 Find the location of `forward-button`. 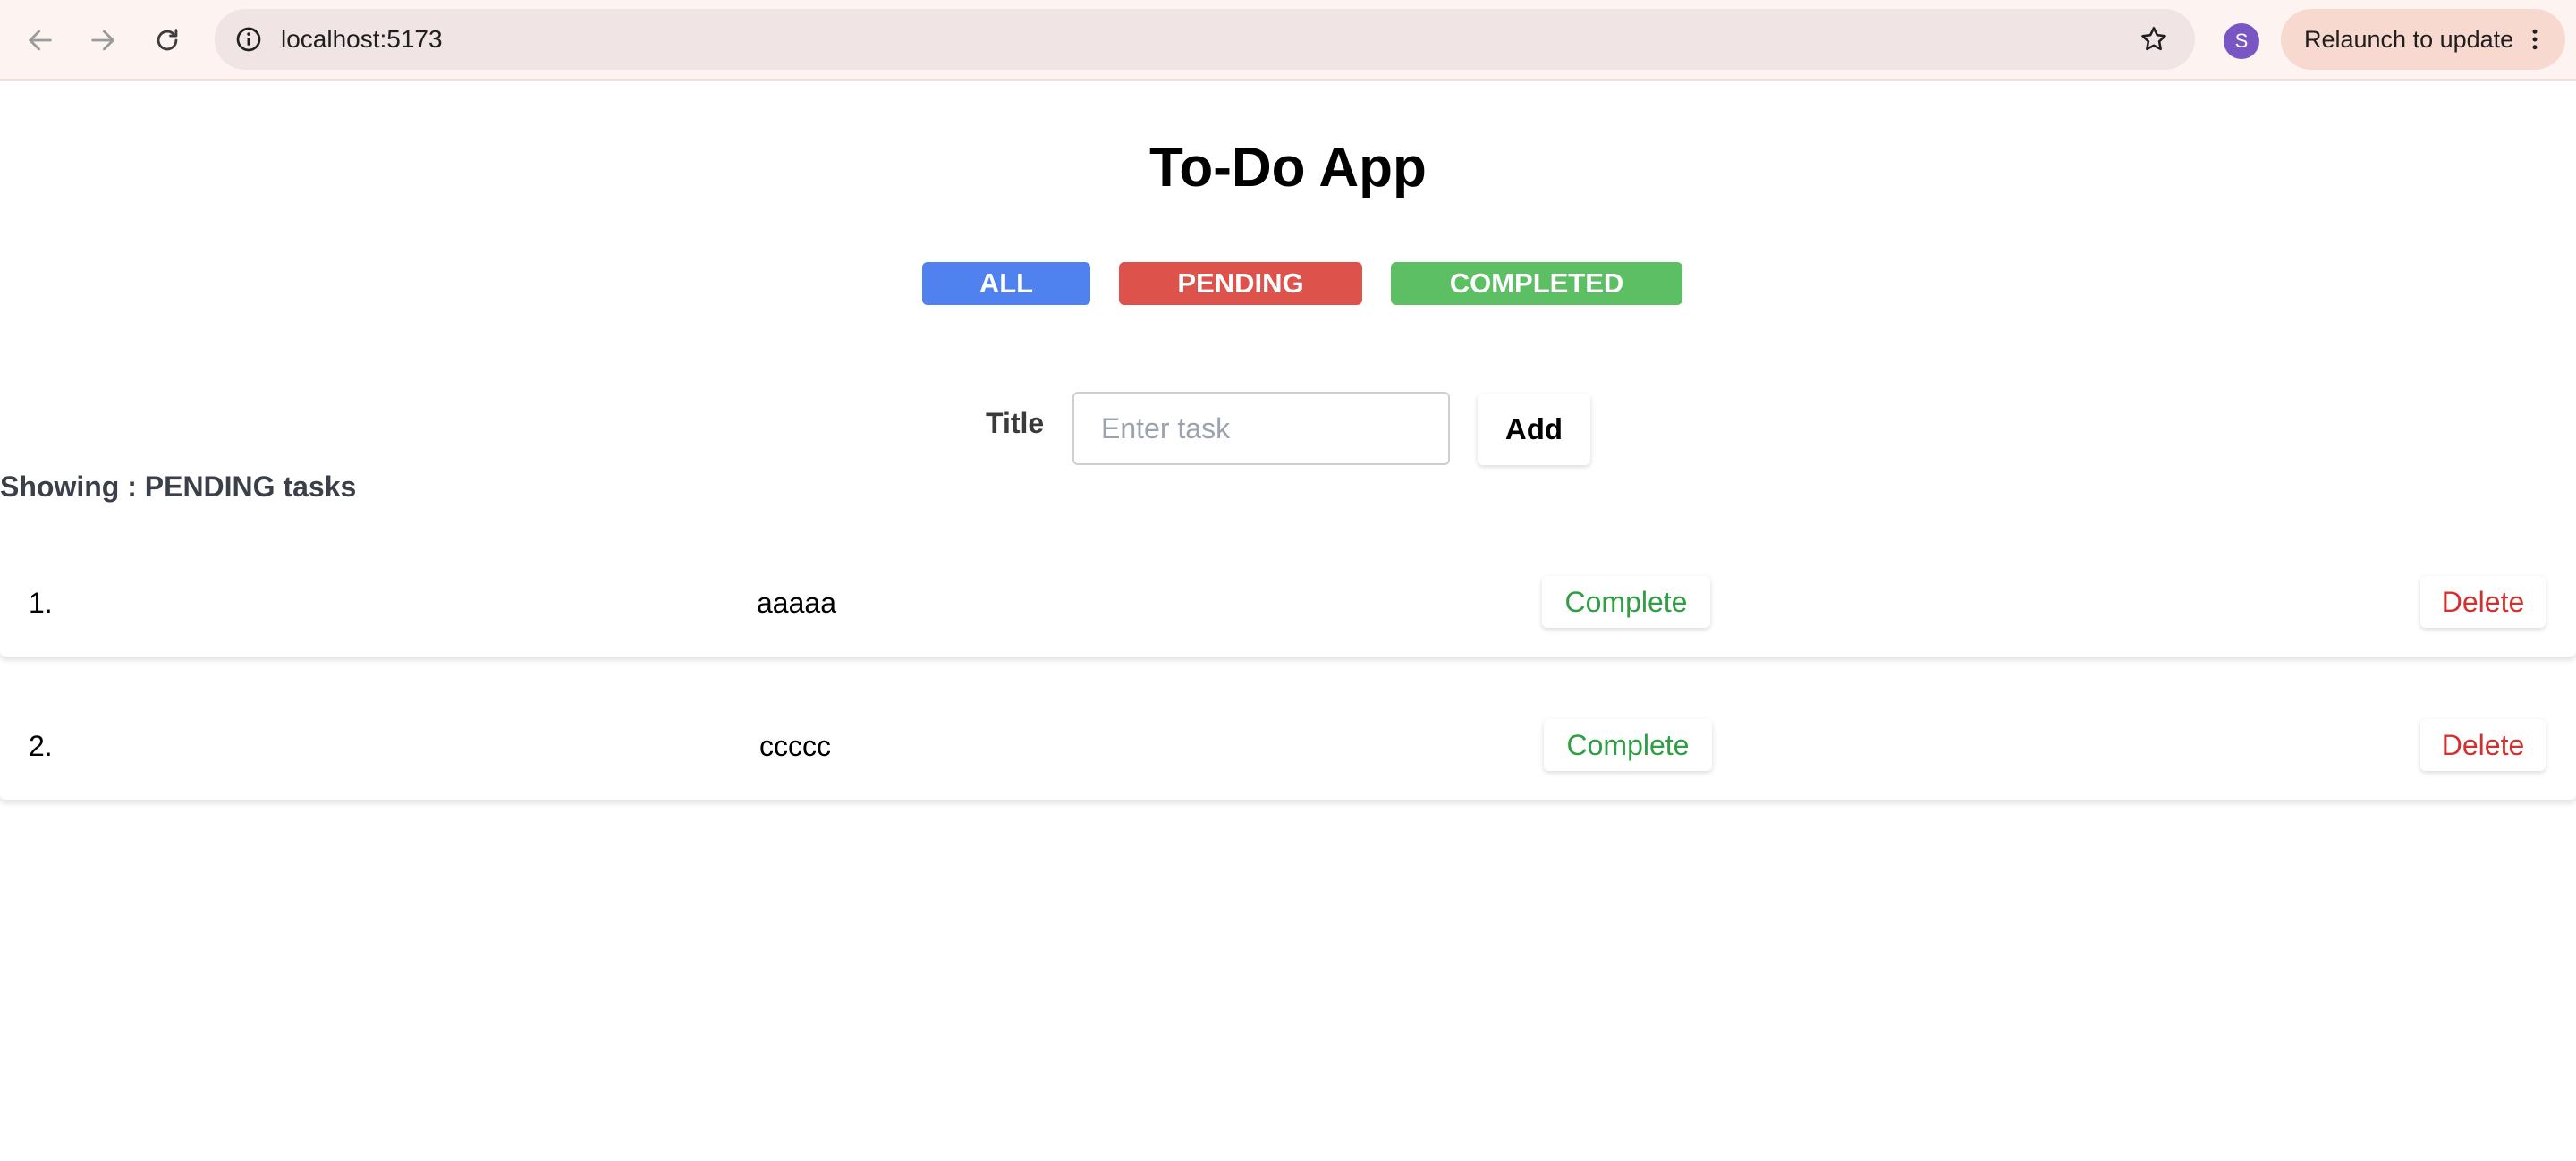

forward-button is located at coordinates (102, 41).